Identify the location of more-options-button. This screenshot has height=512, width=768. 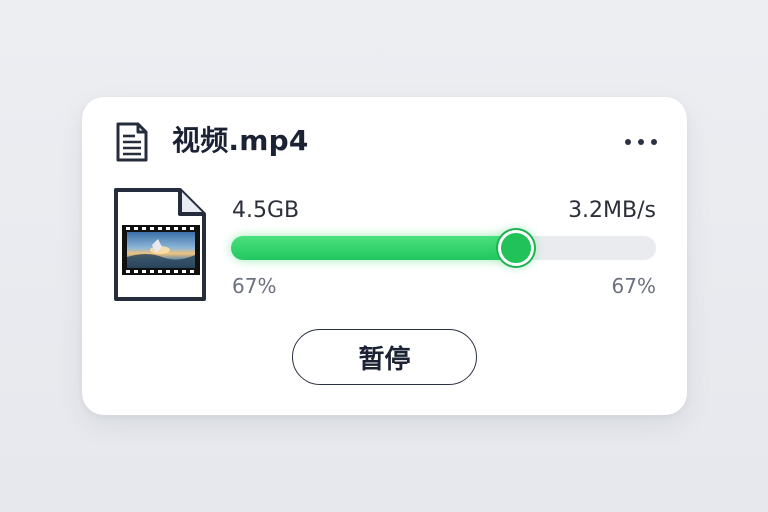
(641, 142).